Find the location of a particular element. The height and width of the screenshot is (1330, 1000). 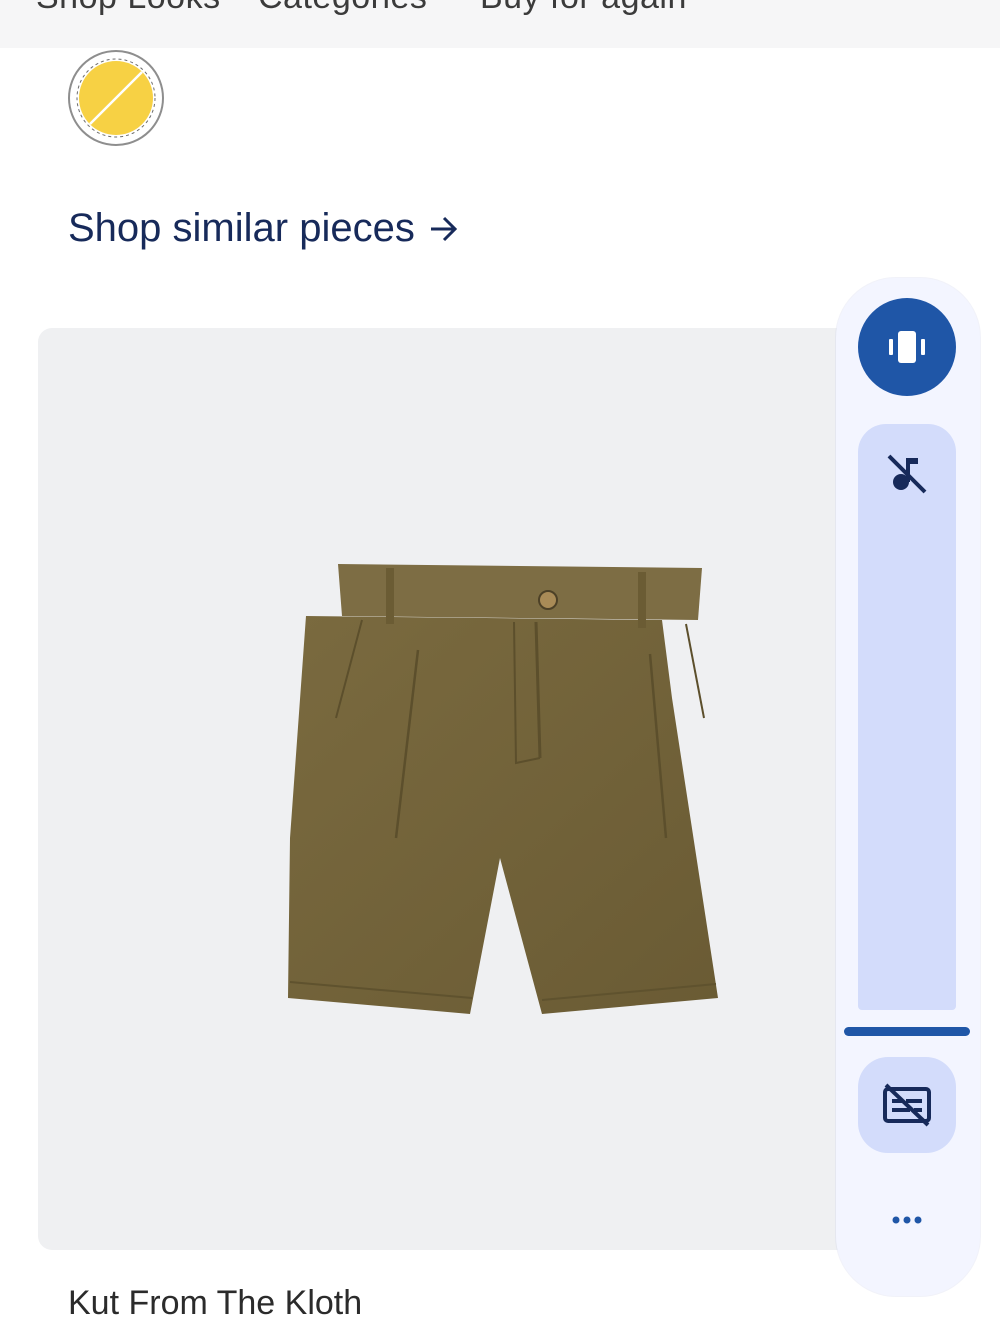

vibrate-icon is located at coordinates (907, 347).